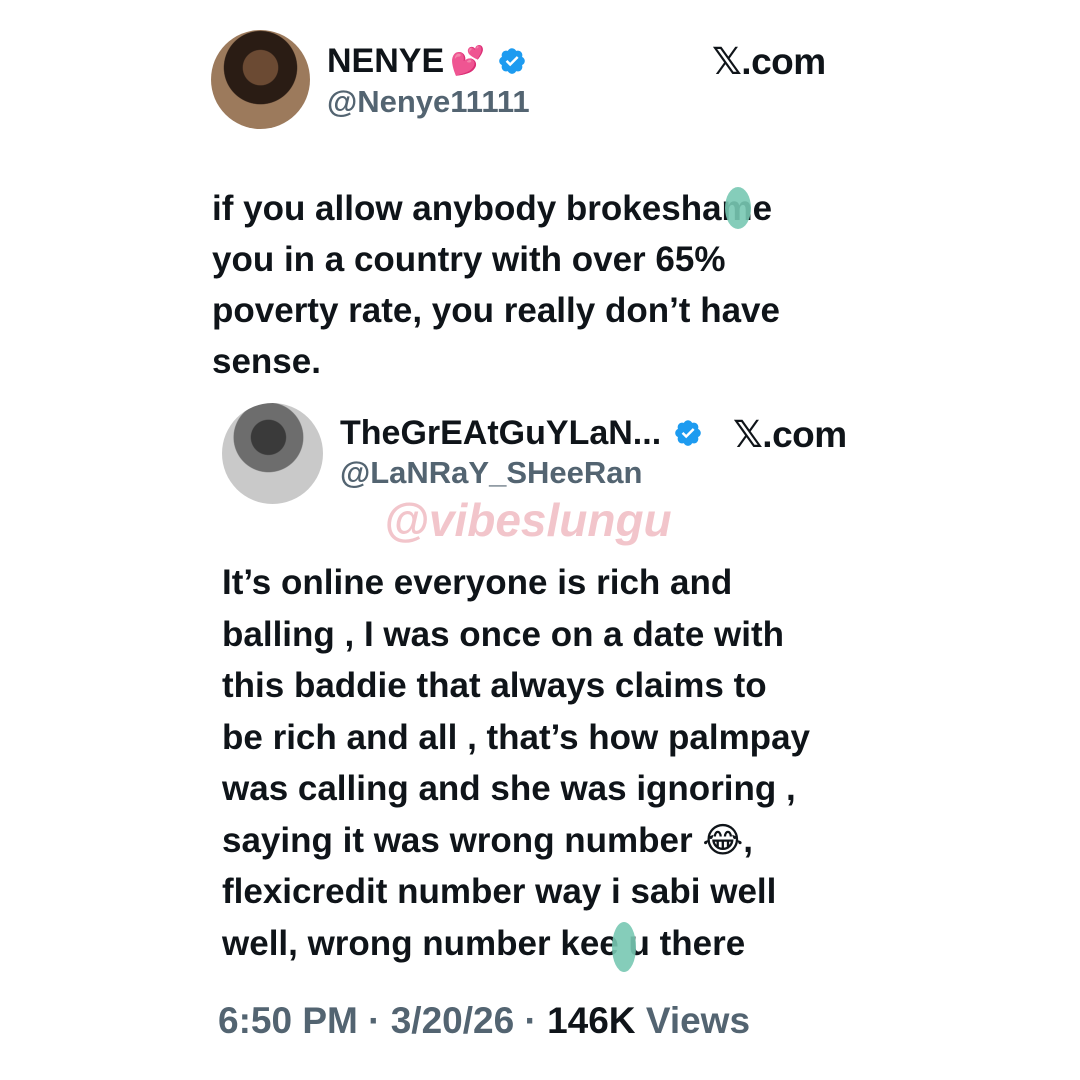 This screenshot has height=1080, width=1080. Describe the element at coordinates (428, 102) in the screenshot. I see `author-handle: @Nenye11111` at that location.